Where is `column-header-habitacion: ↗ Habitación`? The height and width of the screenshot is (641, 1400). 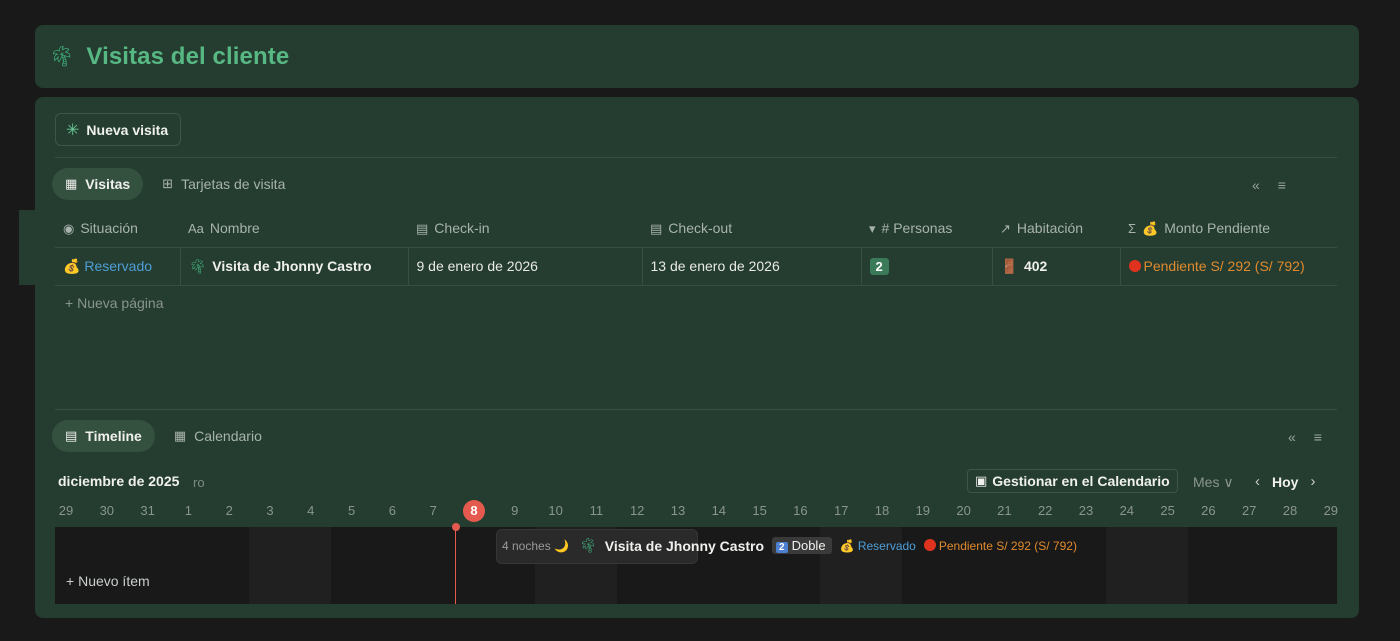
column-header-habitacion: ↗ Habitación is located at coordinates (1056, 229).